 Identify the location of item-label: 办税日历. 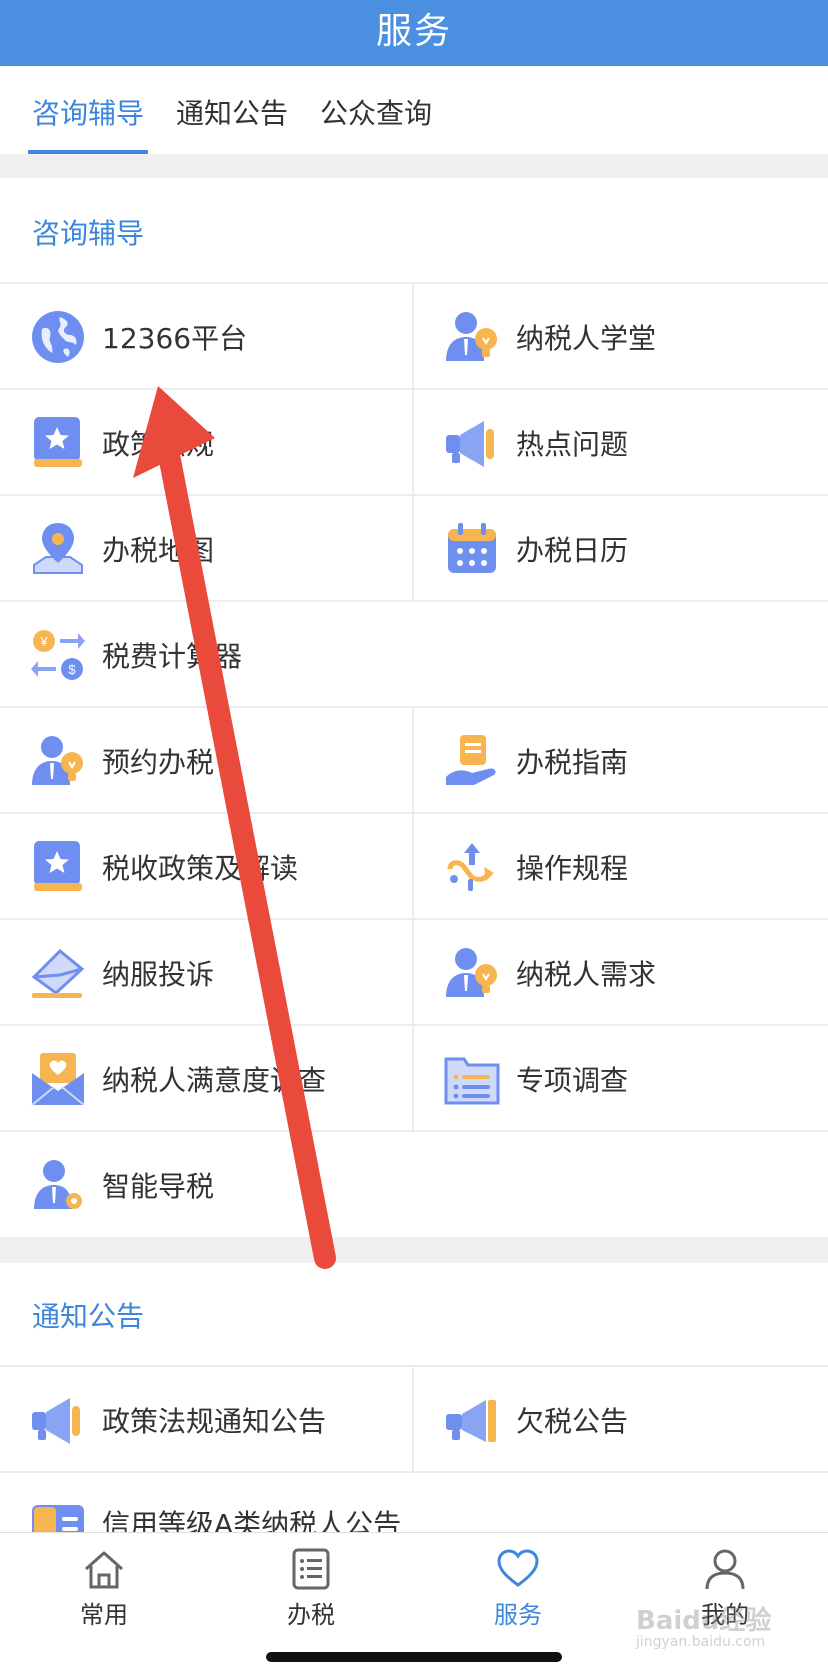
(572, 550).